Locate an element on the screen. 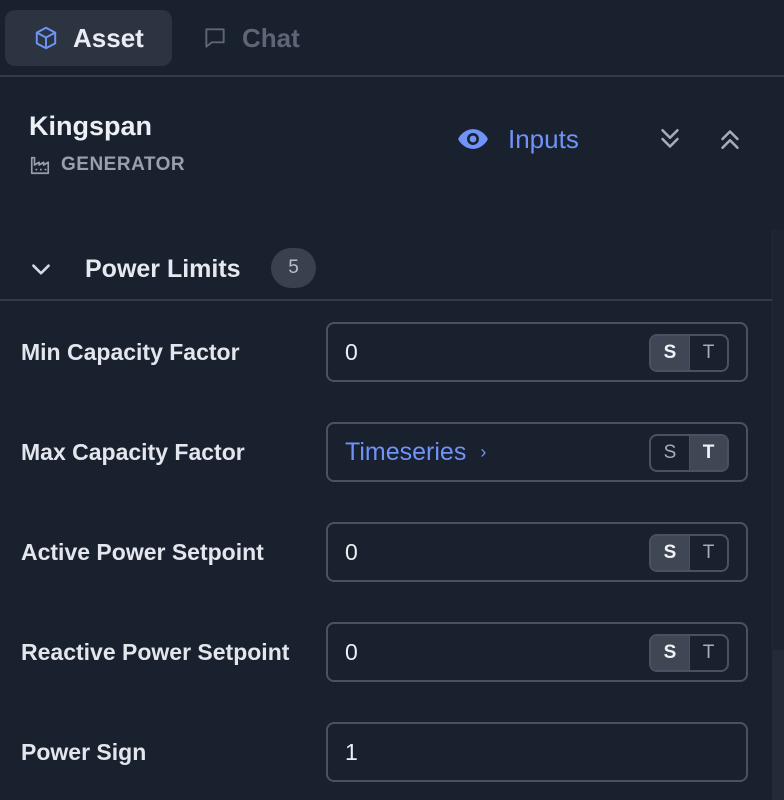 The image size is (784, 800). chat-bubble-icon is located at coordinates (215, 38).